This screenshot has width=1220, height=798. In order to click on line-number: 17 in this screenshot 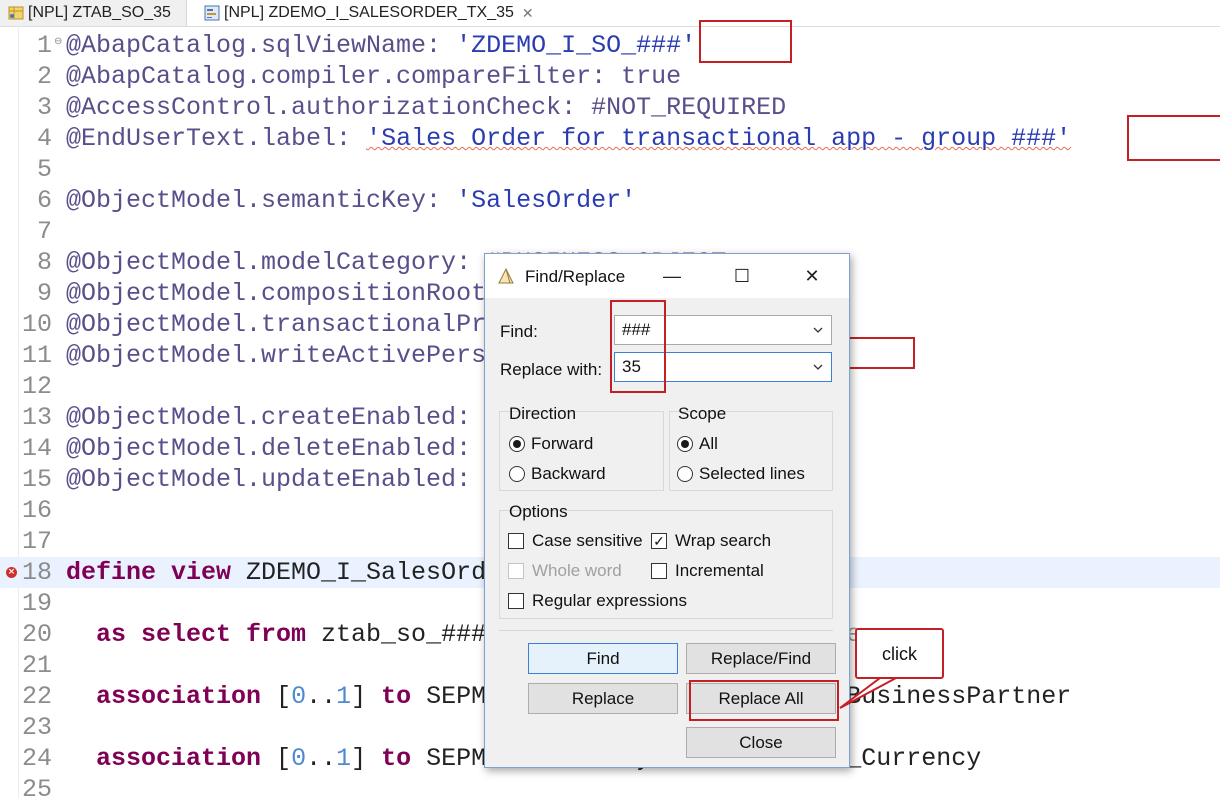, I will do `click(36, 541)`.